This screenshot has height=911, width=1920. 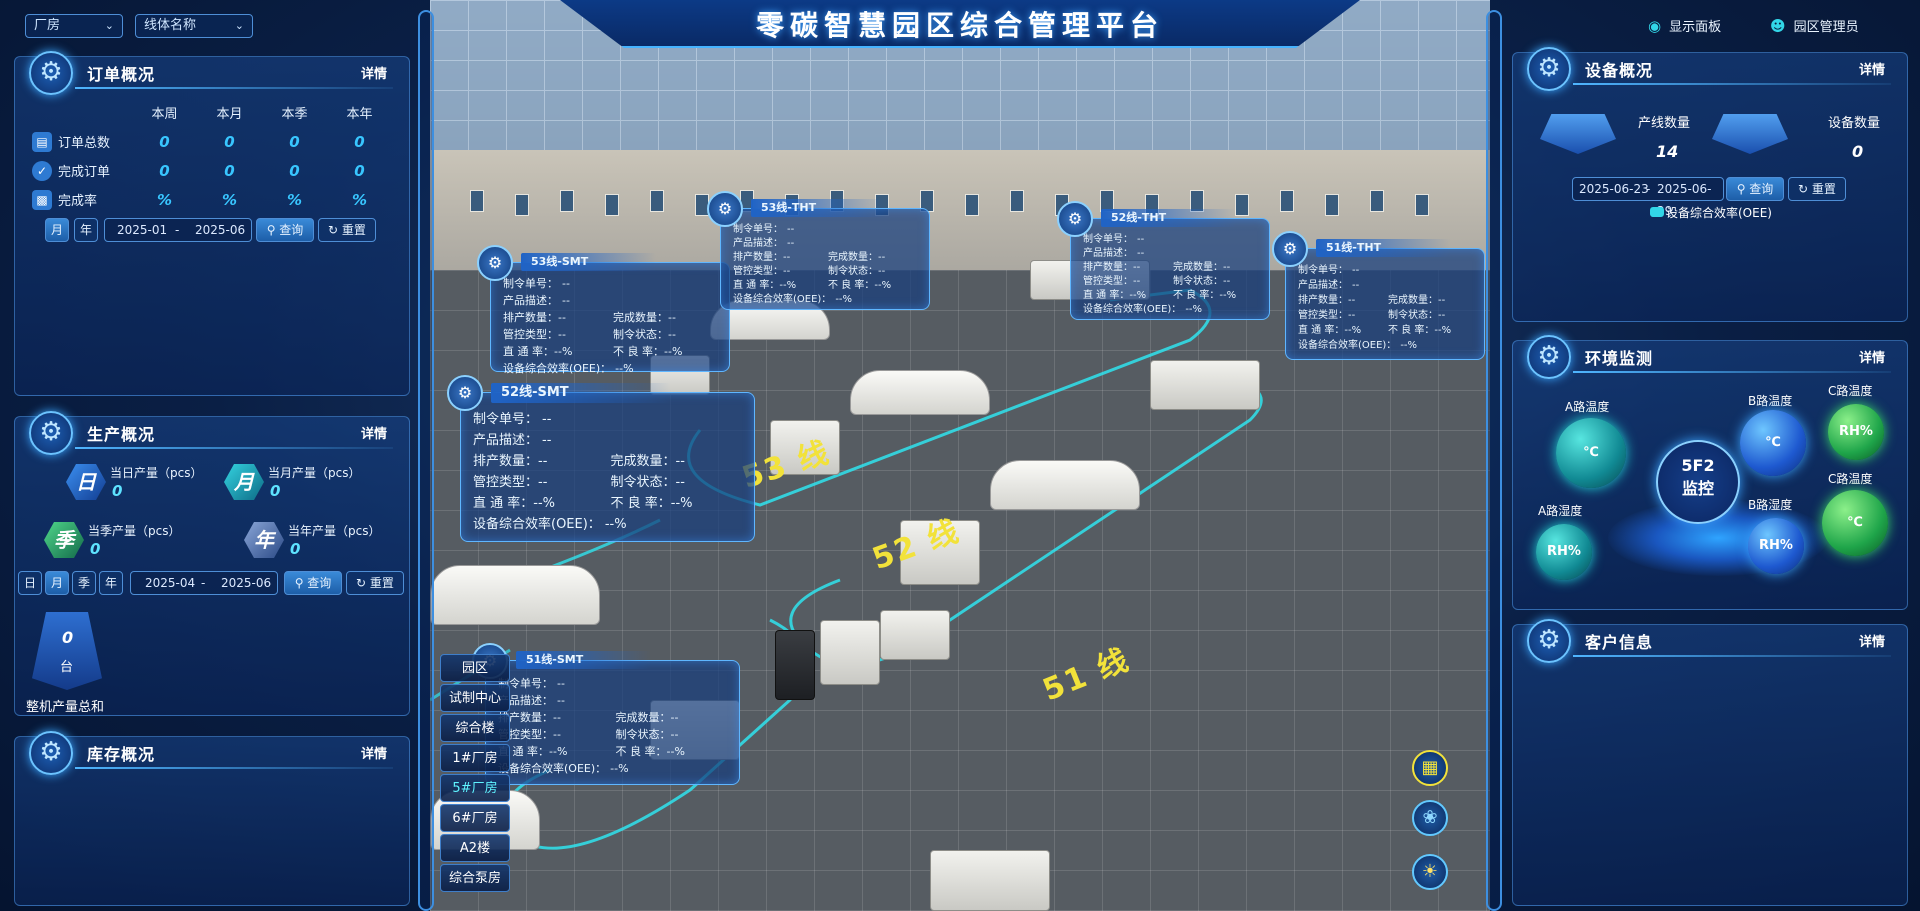 I want to click on sensor-a-temp: ℃, so click(x=1591, y=453).